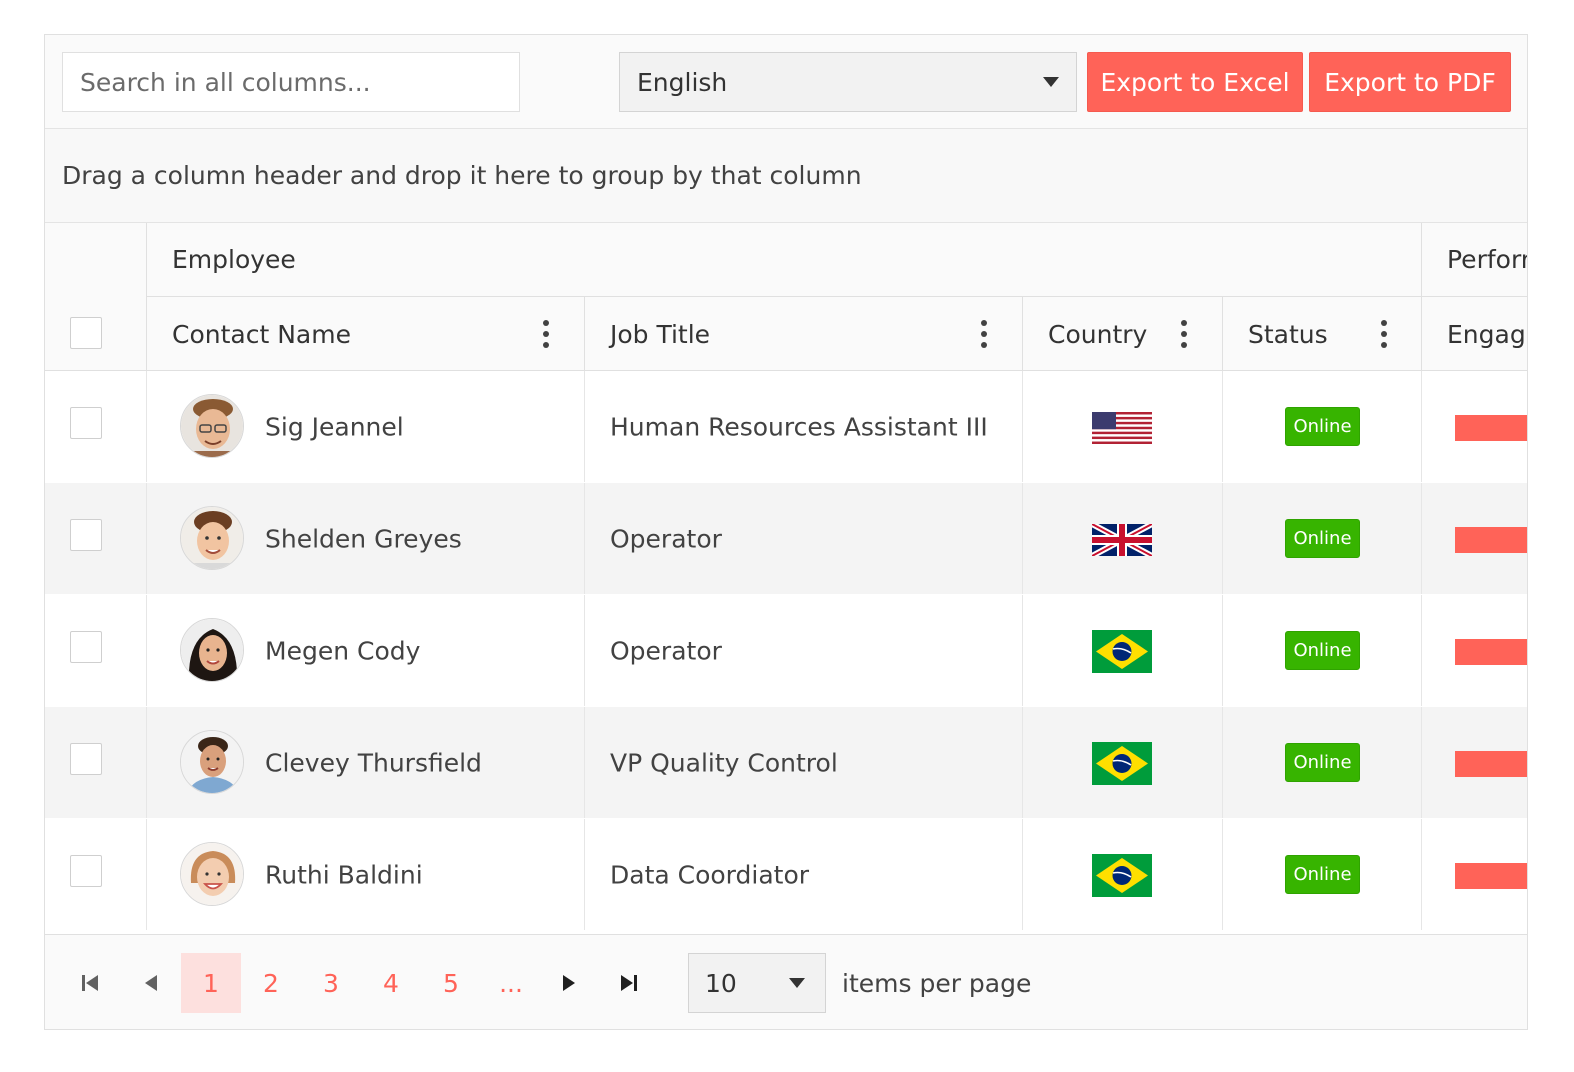 The image size is (1574, 1072). What do you see at coordinates (344, 874) in the screenshot?
I see `contact-name: Ruthi Baldini` at bounding box center [344, 874].